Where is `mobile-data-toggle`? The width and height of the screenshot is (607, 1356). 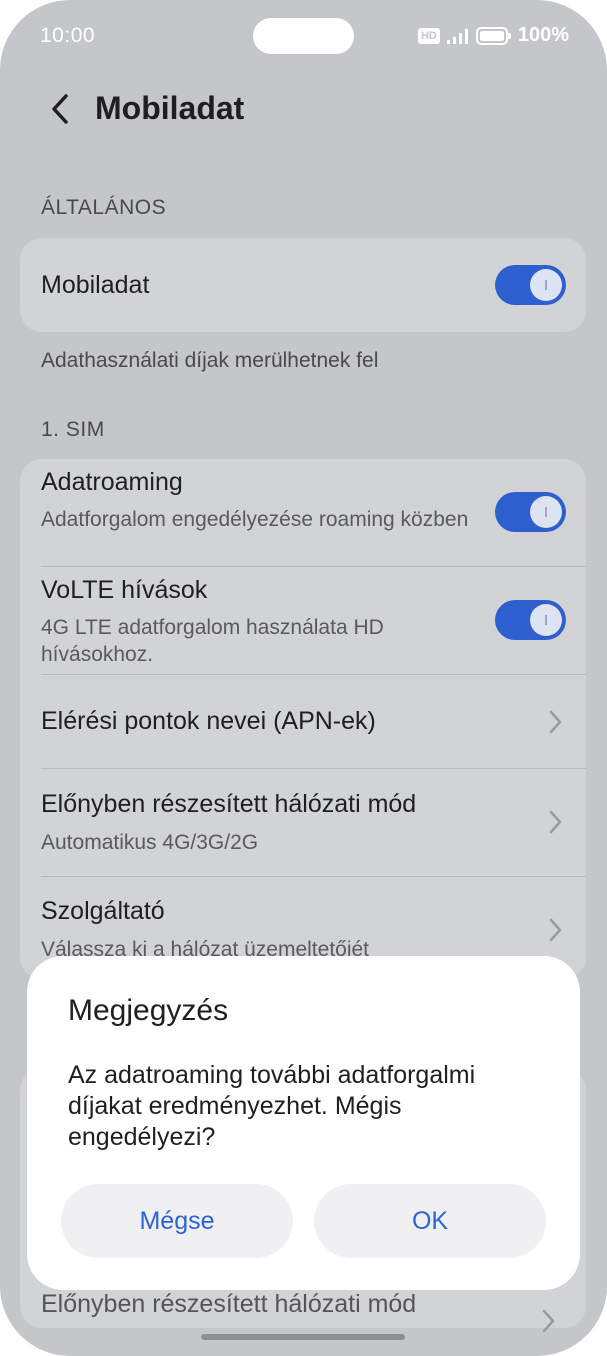
mobile-data-toggle is located at coordinates (530, 285).